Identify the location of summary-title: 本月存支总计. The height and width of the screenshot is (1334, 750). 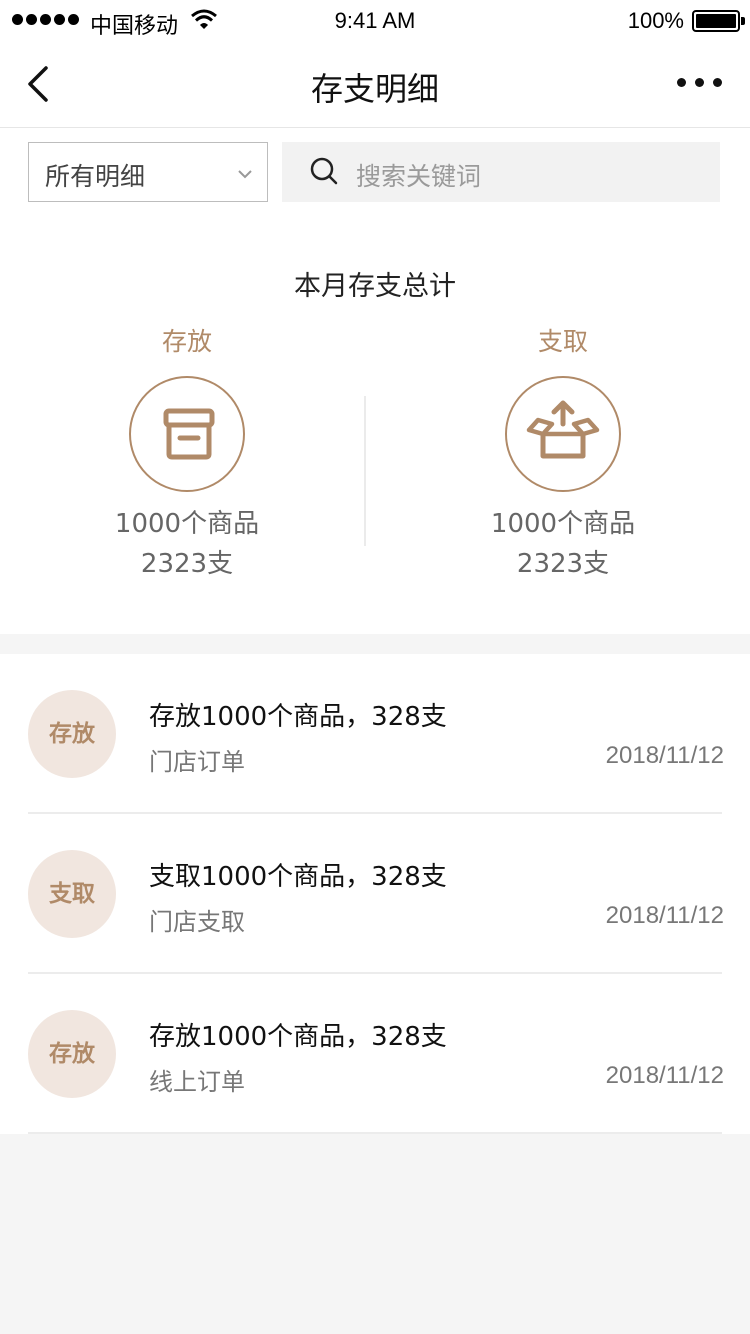
(375, 286).